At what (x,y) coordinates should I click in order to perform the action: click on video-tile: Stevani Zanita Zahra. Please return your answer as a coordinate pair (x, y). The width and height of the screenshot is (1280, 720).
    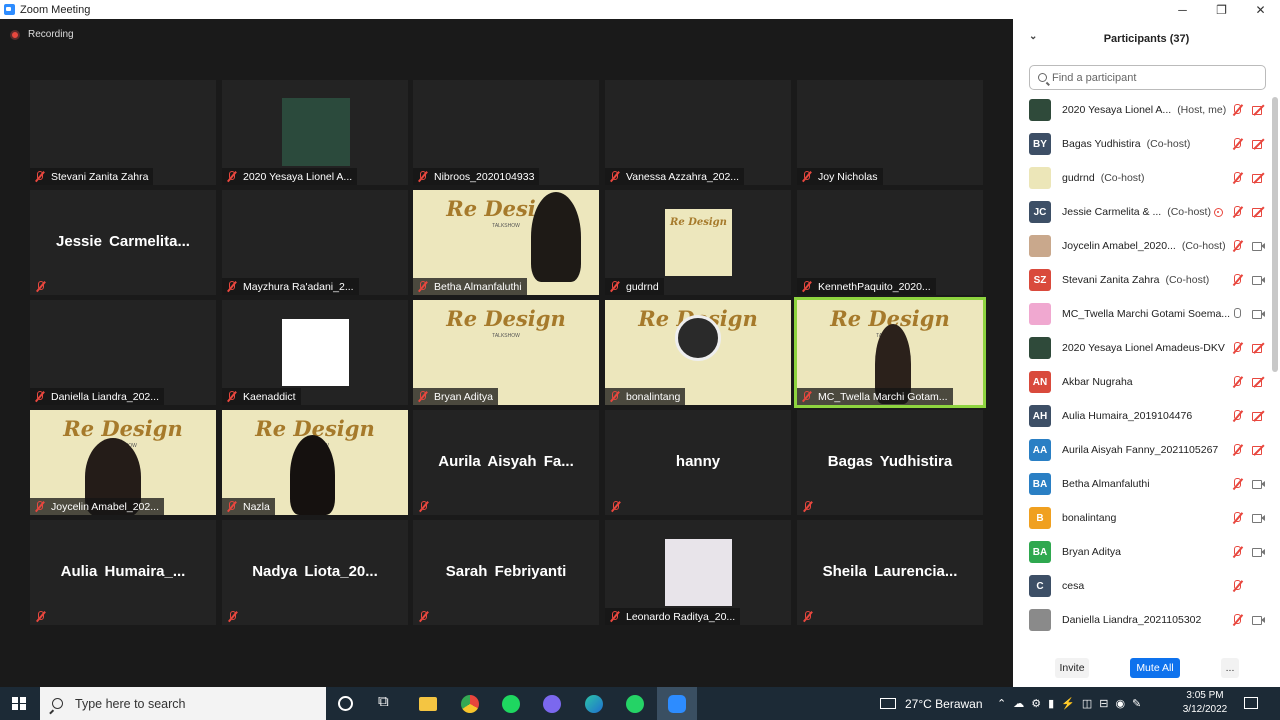
    Looking at the image, I should click on (123, 132).